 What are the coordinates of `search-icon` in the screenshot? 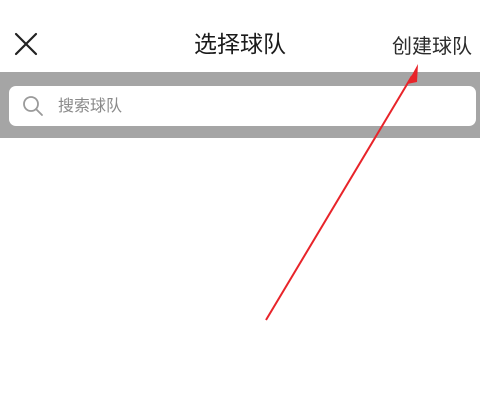 It's located at (33, 106).